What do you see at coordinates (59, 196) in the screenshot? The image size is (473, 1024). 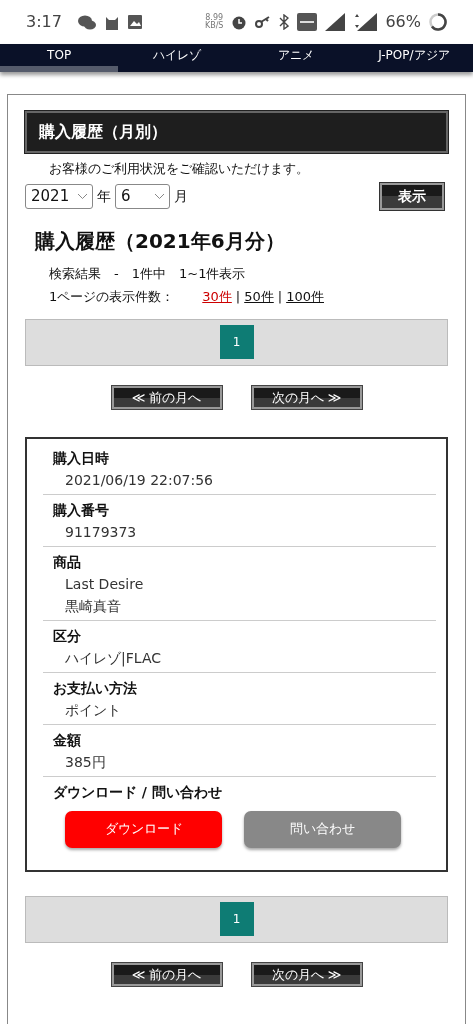 I see `select-field: 2021` at bounding box center [59, 196].